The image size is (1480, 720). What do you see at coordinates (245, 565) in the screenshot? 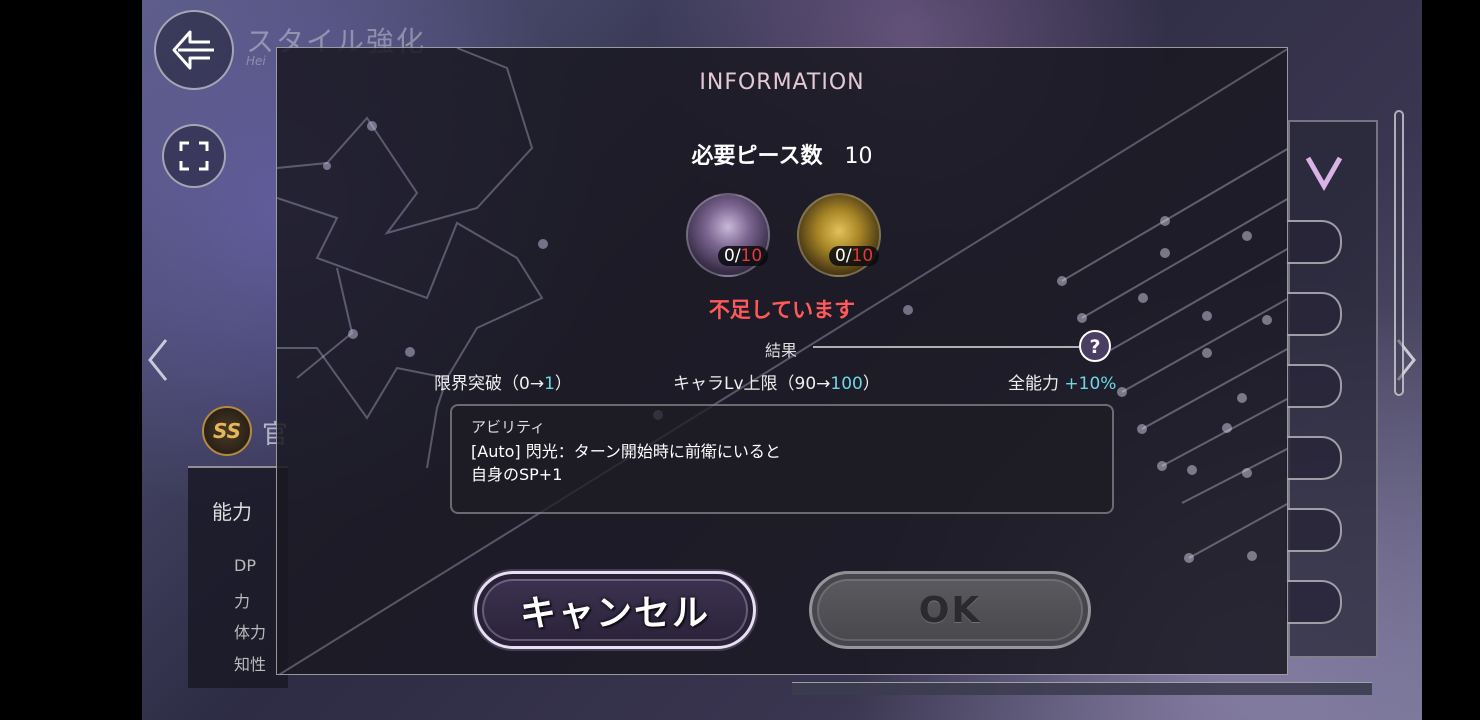
I see `stat-label: DP` at bounding box center [245, 565].